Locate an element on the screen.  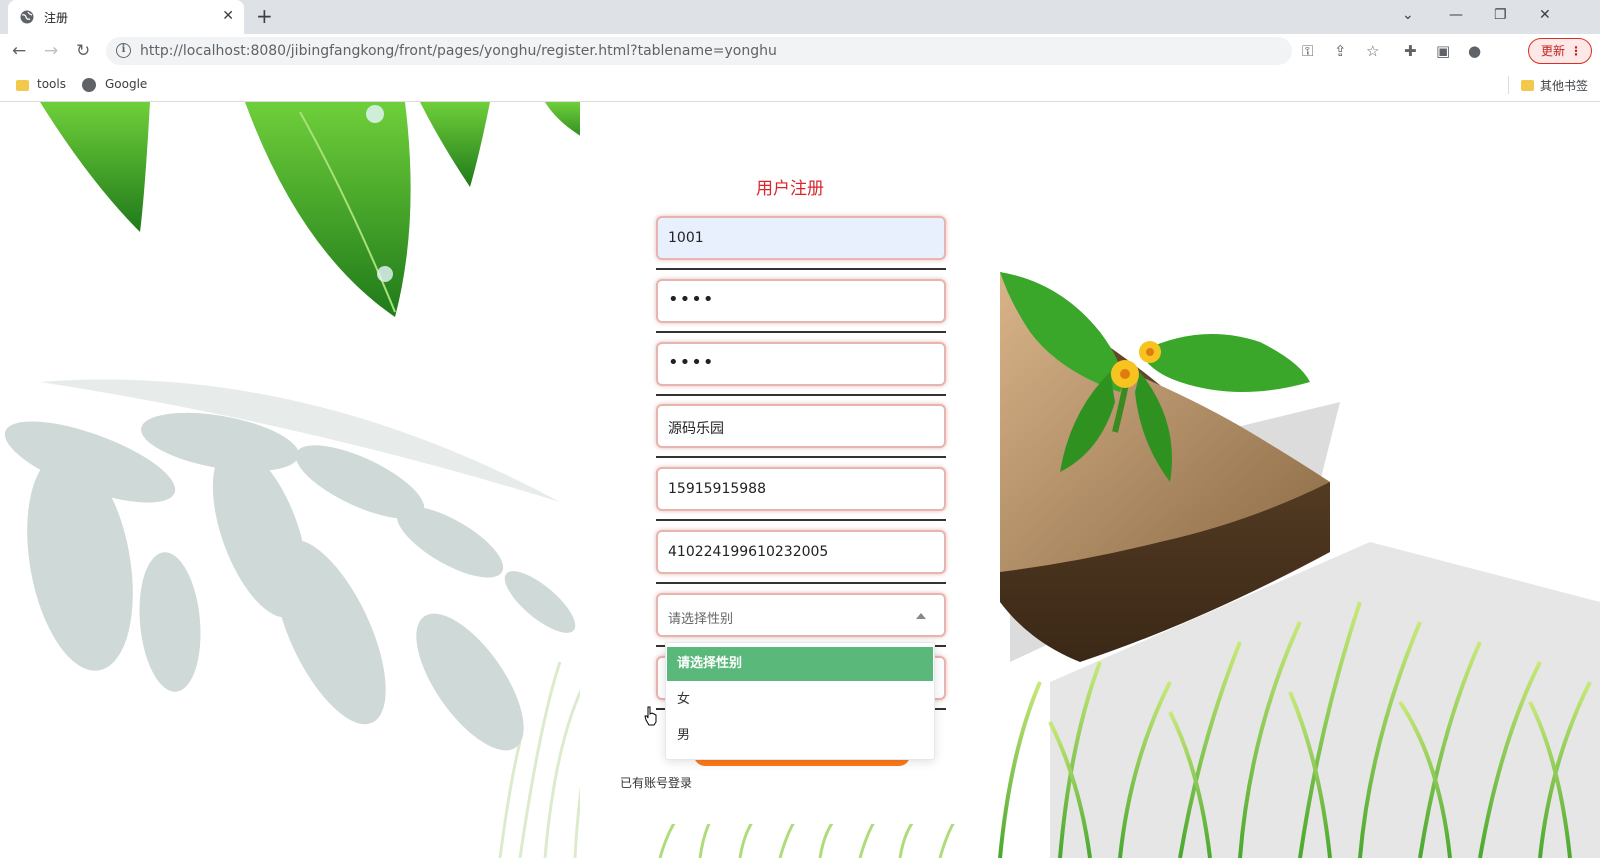
bookmark-tools: tools is located at coordinates (51, 84).